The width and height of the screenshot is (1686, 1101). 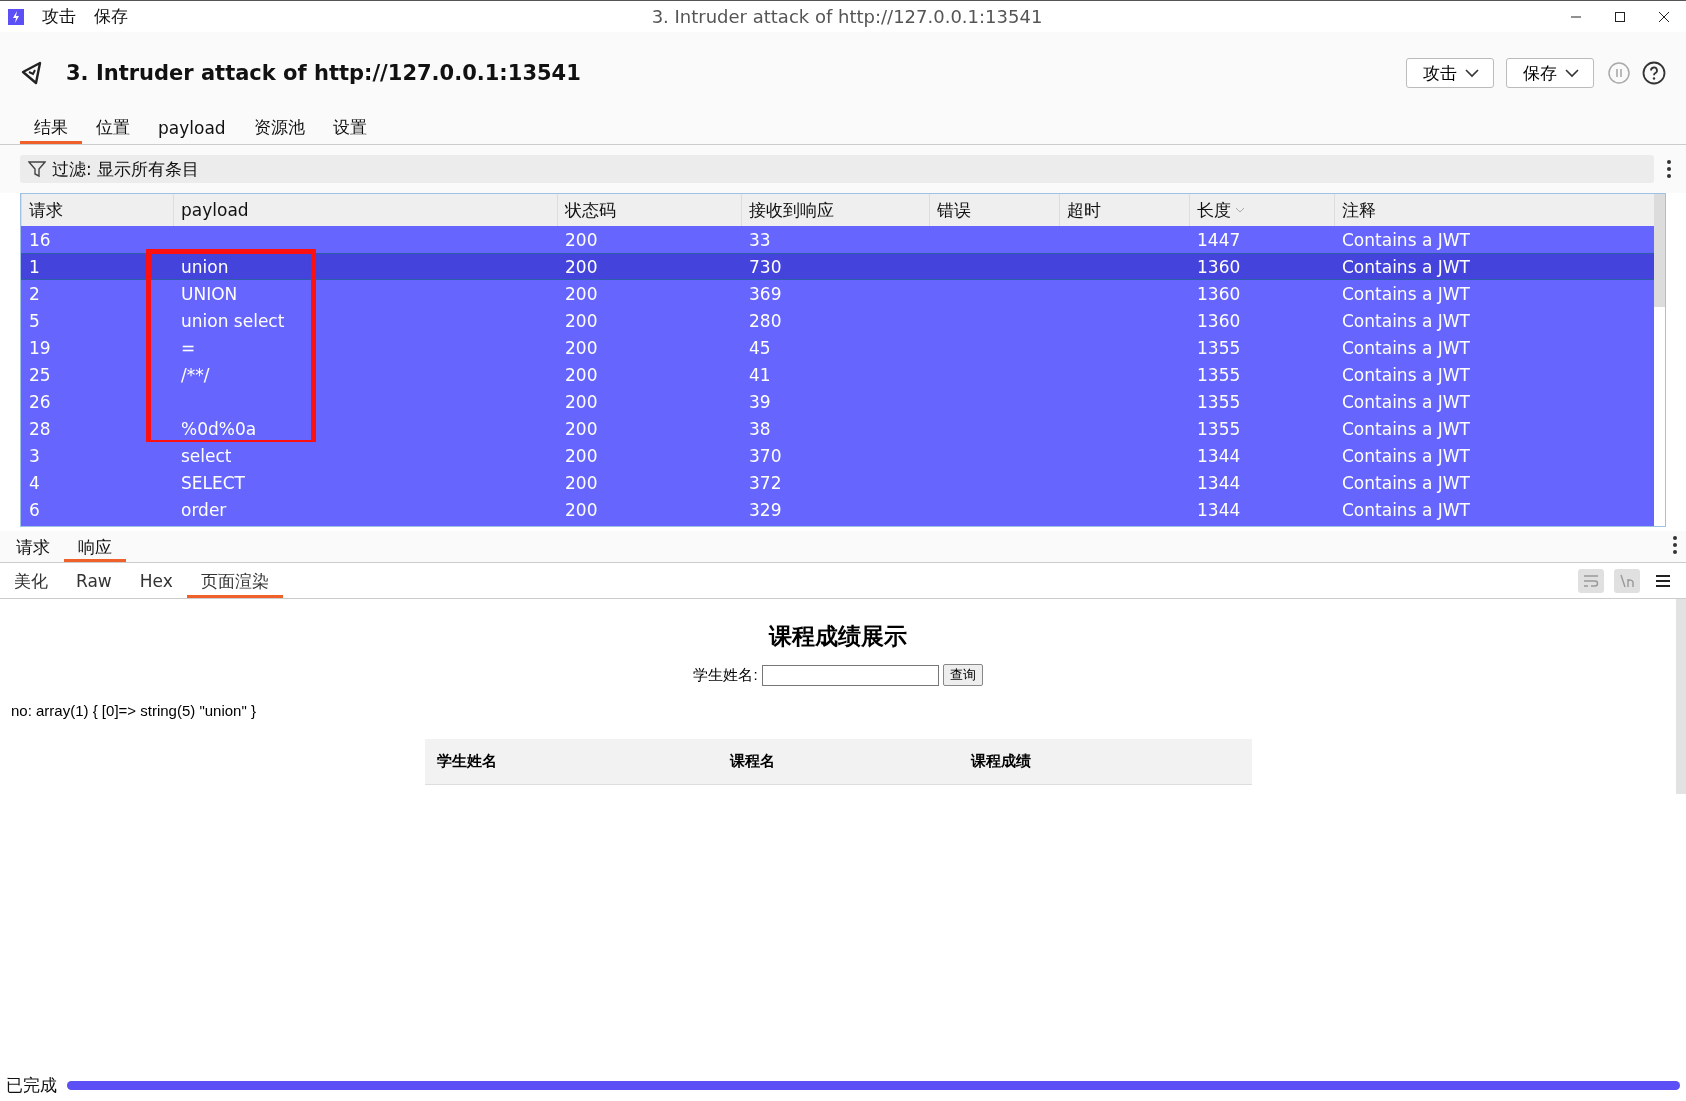 I want to click on table-cell-text: 41, so click(x=760, y=374).